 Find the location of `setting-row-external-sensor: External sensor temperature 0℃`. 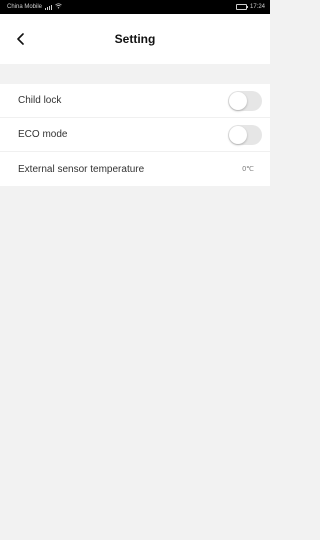

setting-row-external-sensor: External sensor temperature 0℃ is located at coordinates (135, 169).